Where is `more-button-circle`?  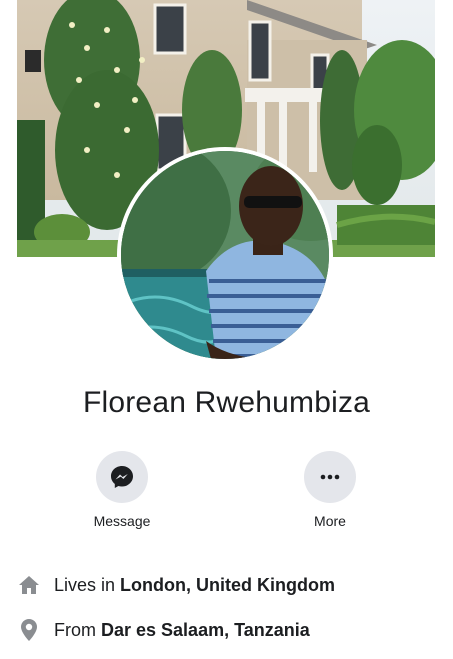
more-button-circle is located at coordinates (330, 477).